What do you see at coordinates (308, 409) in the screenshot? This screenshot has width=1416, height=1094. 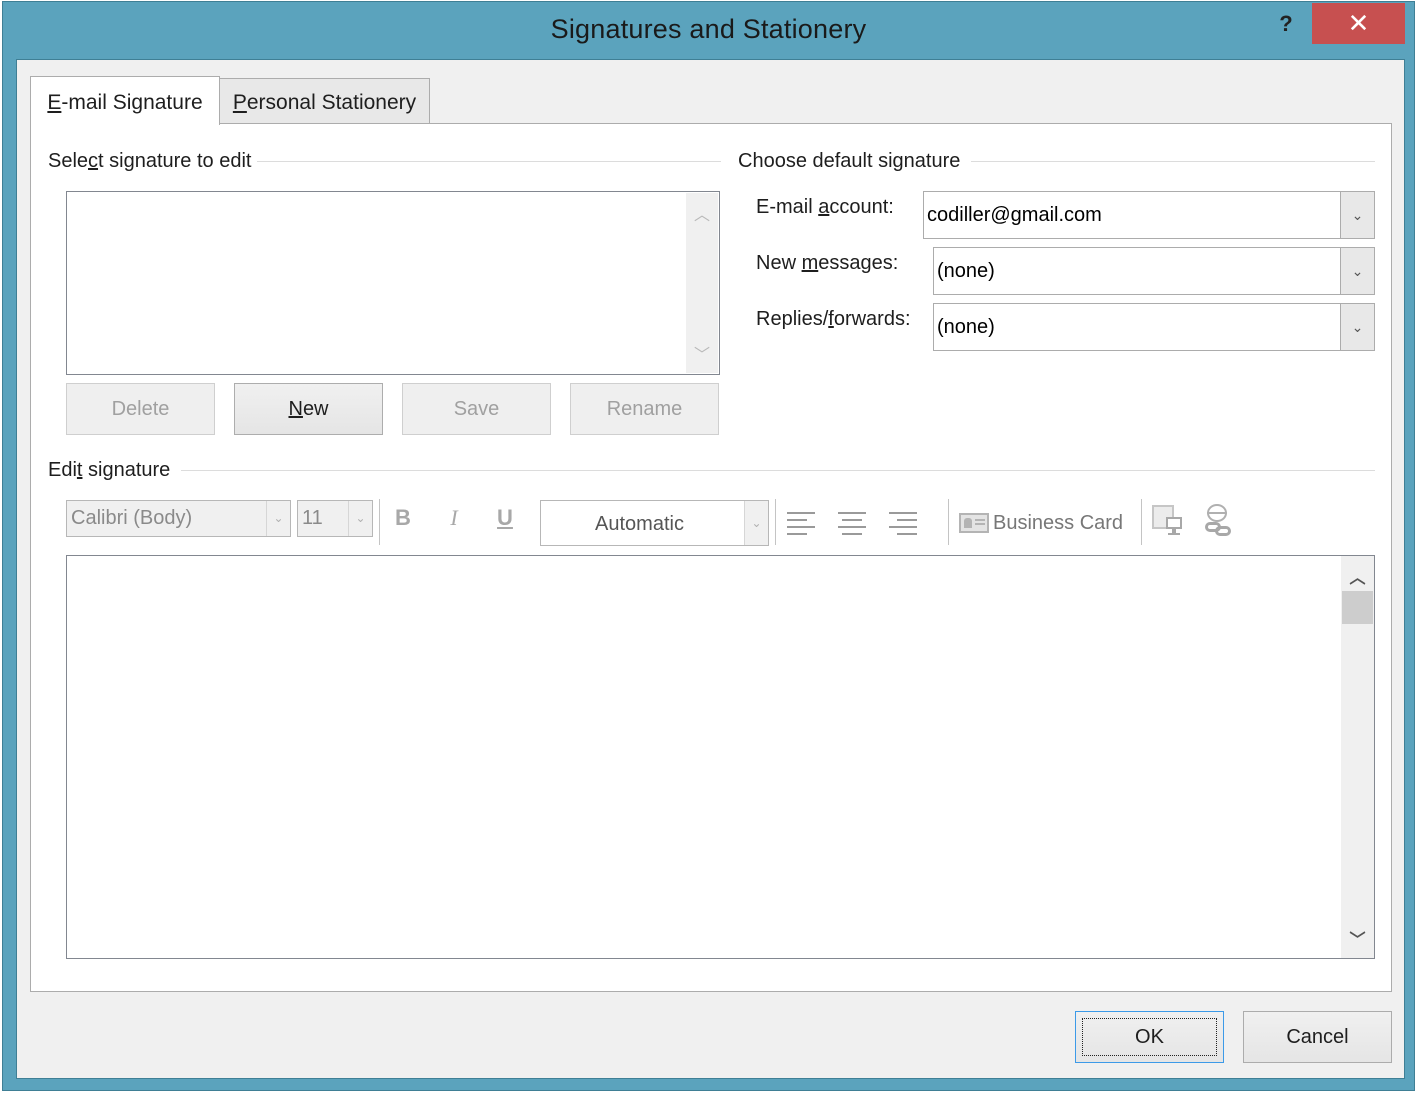 I see `new-button: New` at bounding box center [308, 409].